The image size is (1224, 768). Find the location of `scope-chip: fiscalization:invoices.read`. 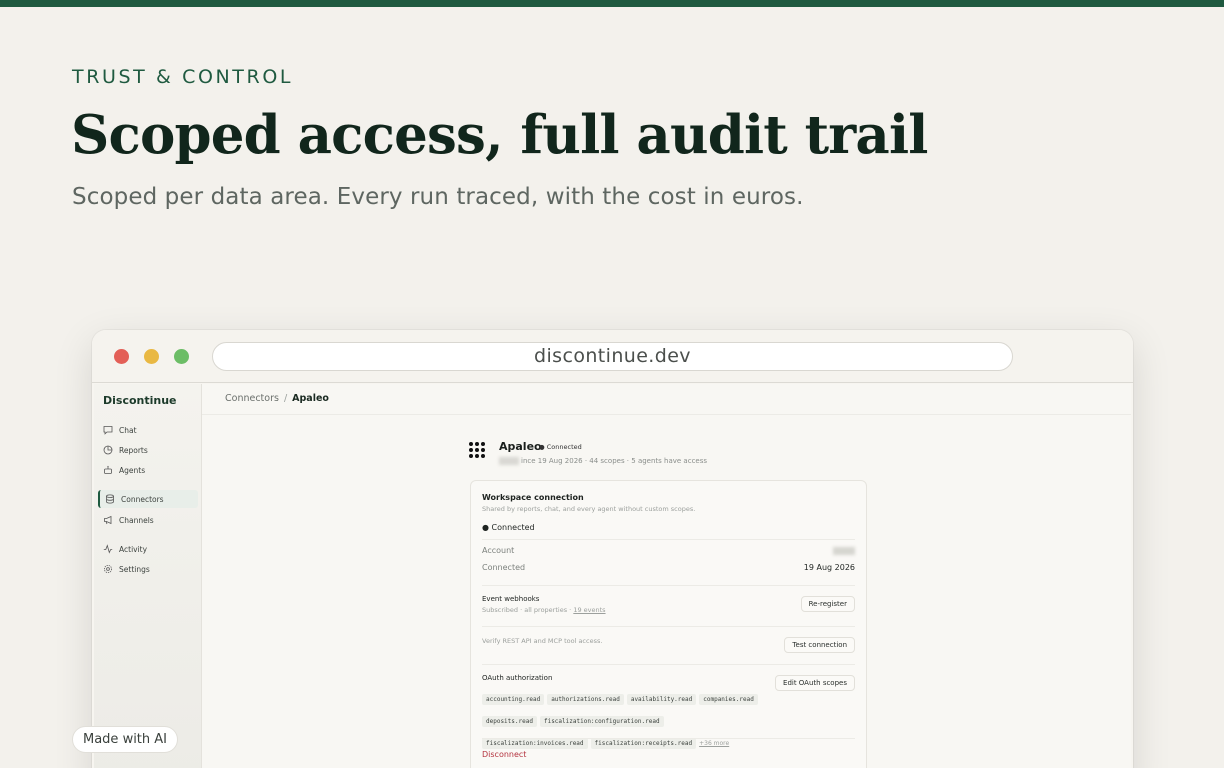

scope-chip: fiscalization:invoices.read is located at coordinates (535, 743).